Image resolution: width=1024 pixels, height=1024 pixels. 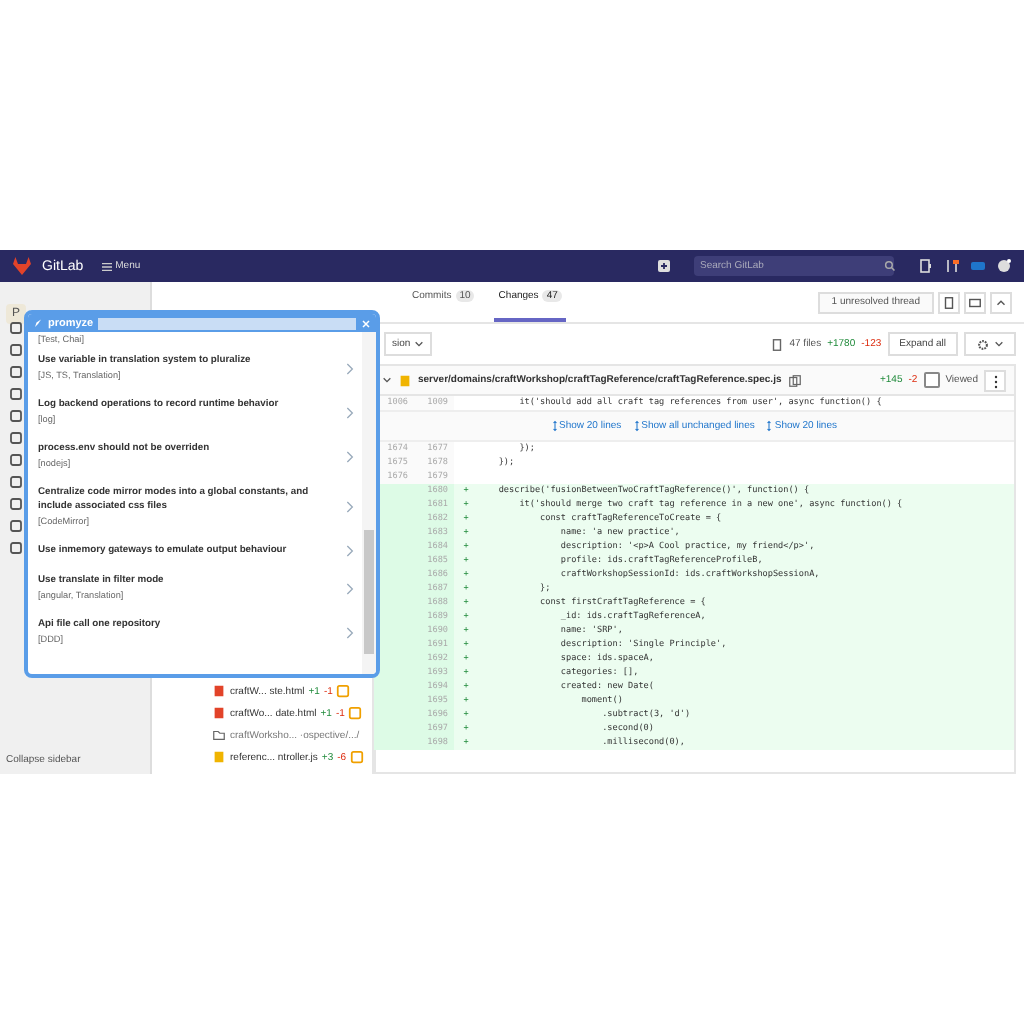 I want to click on file-icon-button, so click(x=949, y=302).